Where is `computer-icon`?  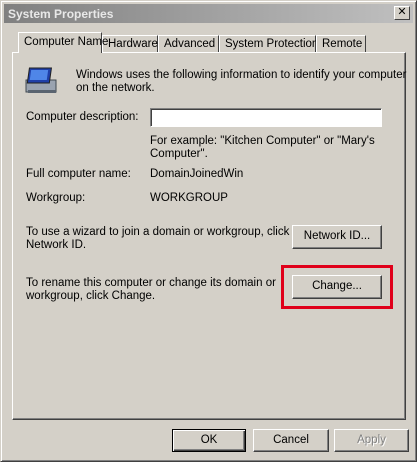 computer-icon is located at coordinates (41, 80).